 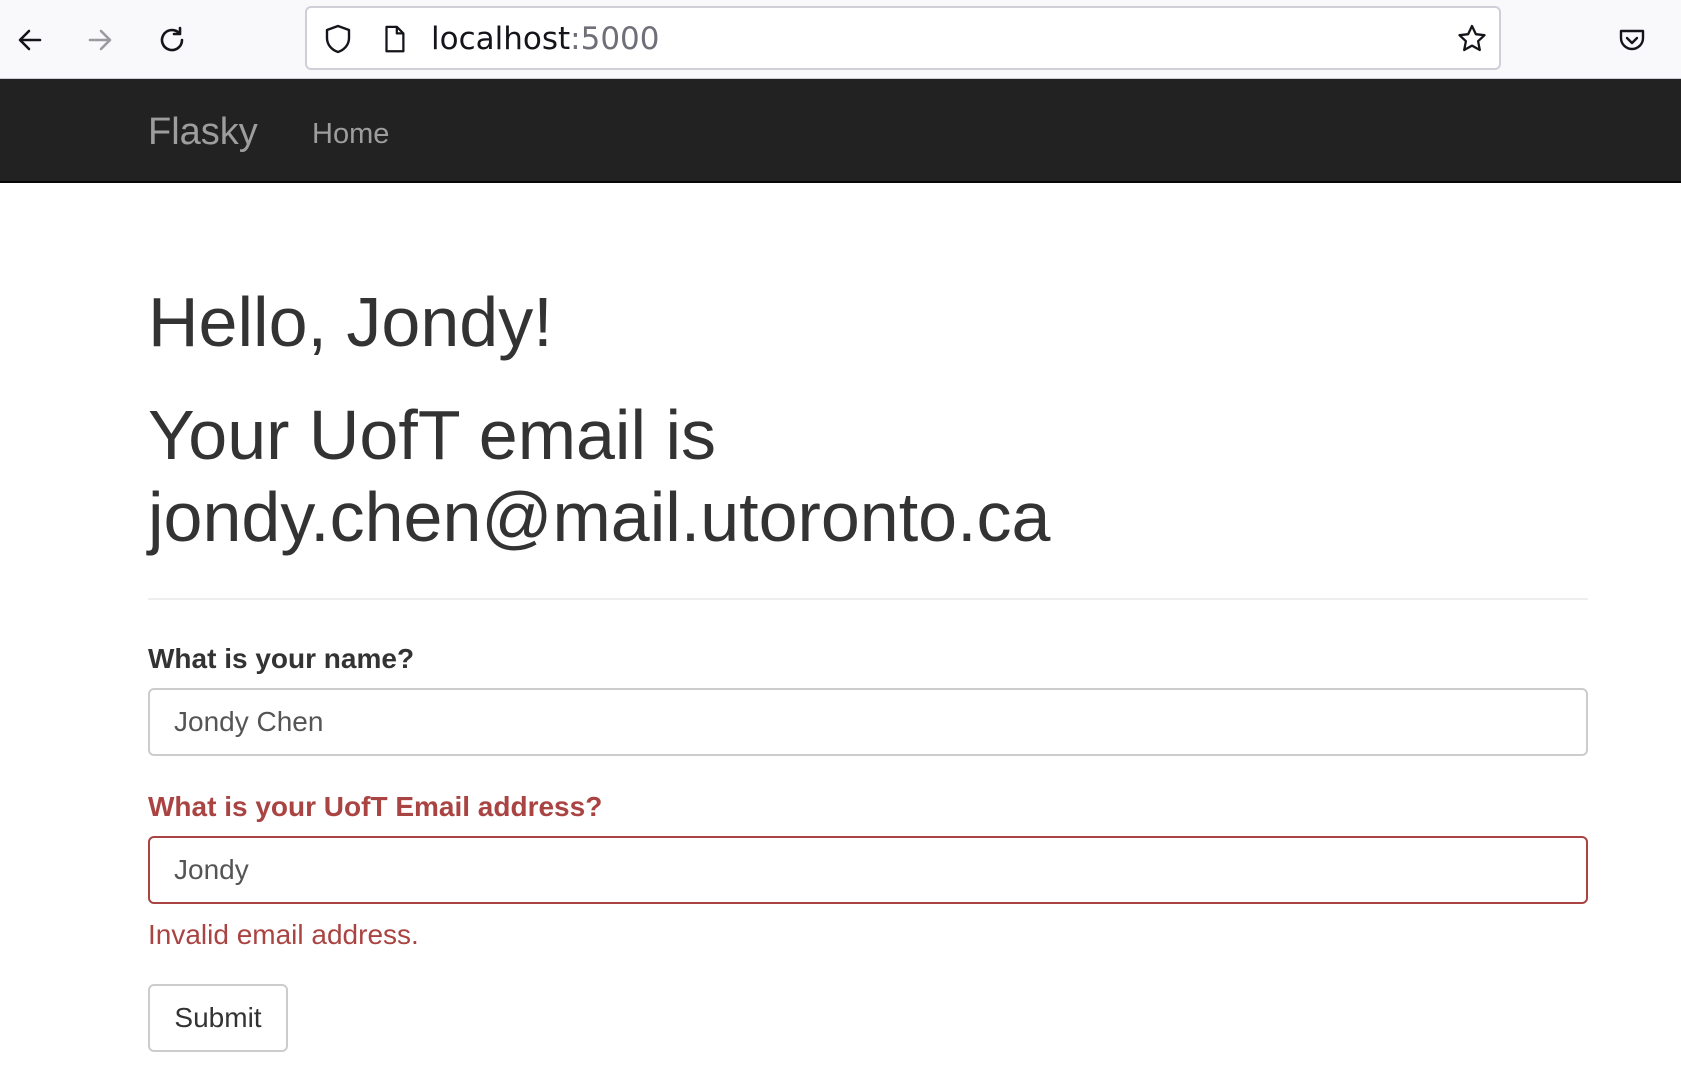 I want to click on forward-arrow-icon, so click(x=100, y=40).